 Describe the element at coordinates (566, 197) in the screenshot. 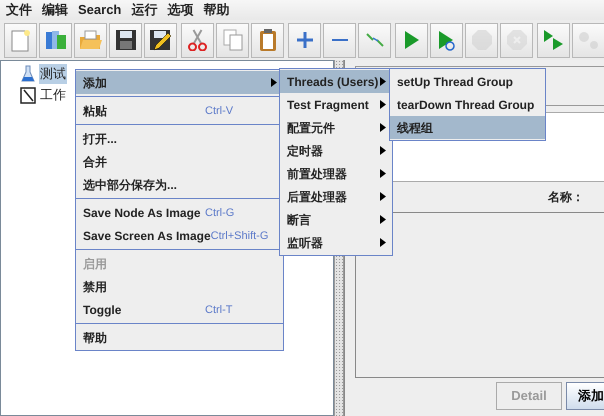

I see `name-label: 名称：` at that location.